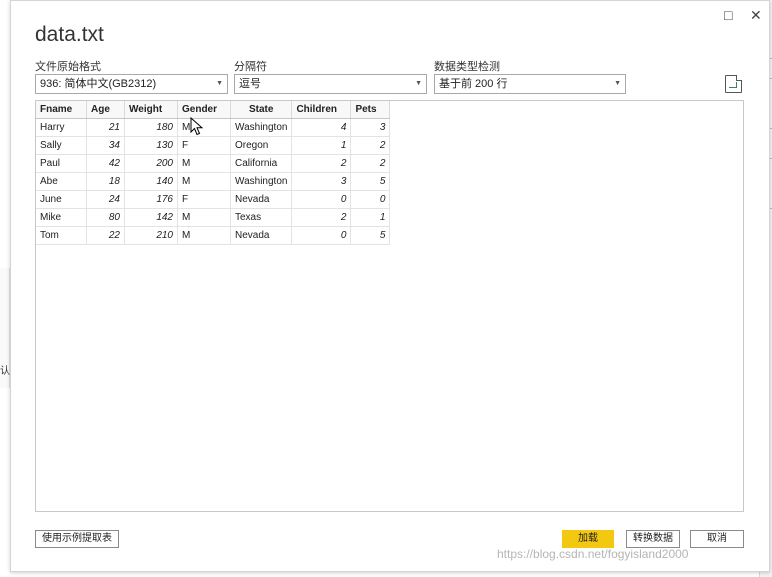 Image resolution: width=772 pixels, height=577 pixels. I want to click on table-cell: 42, so click(105, 163).